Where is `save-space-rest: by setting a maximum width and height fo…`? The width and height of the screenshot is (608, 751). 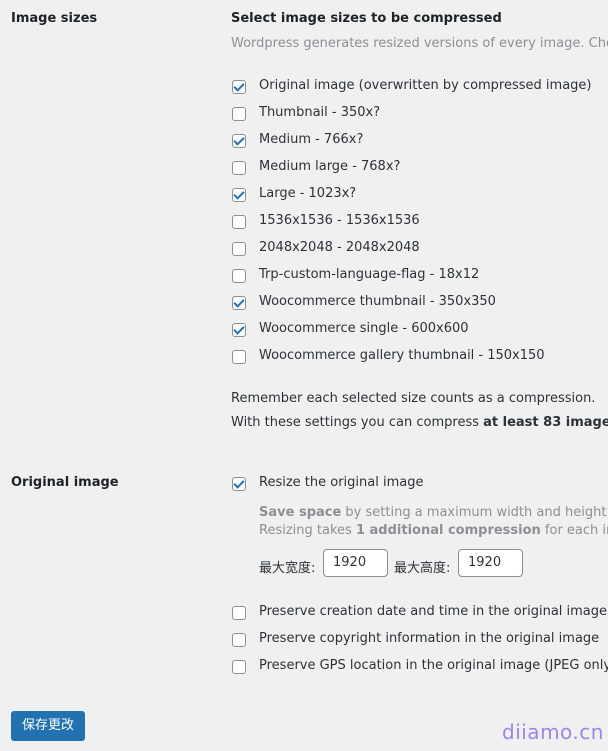
save-space-rest: by setting a maximum width and height fo… is located at coordinates (476, 512).